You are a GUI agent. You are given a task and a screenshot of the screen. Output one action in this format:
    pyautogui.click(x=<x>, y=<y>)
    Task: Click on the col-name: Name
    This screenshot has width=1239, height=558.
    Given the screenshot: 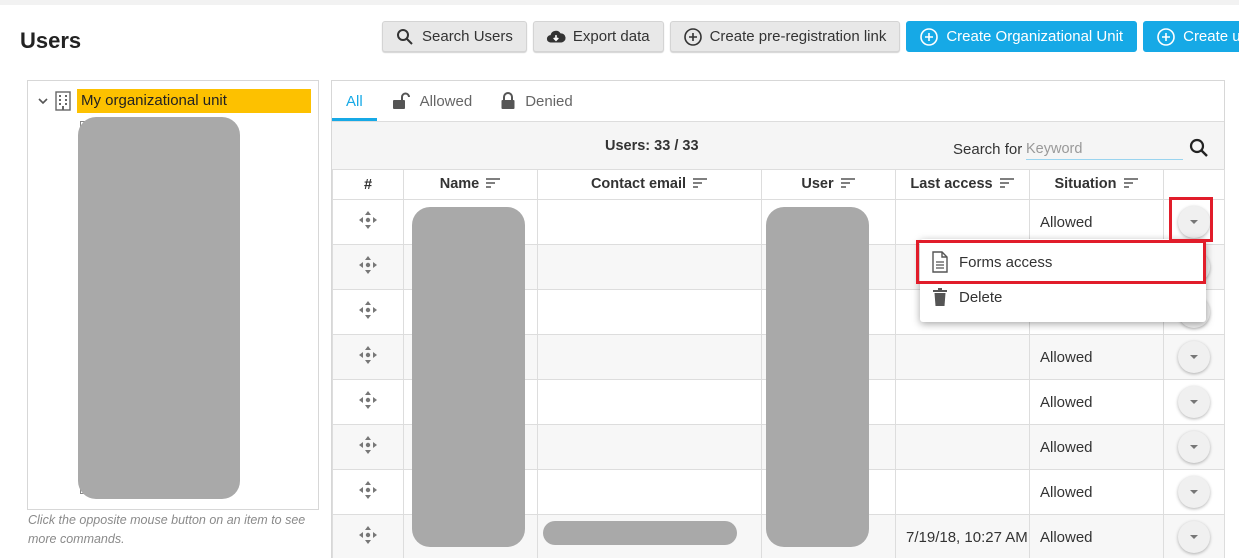 What is the action you would take?
    pyautogui.click(x=470, y=184)
    